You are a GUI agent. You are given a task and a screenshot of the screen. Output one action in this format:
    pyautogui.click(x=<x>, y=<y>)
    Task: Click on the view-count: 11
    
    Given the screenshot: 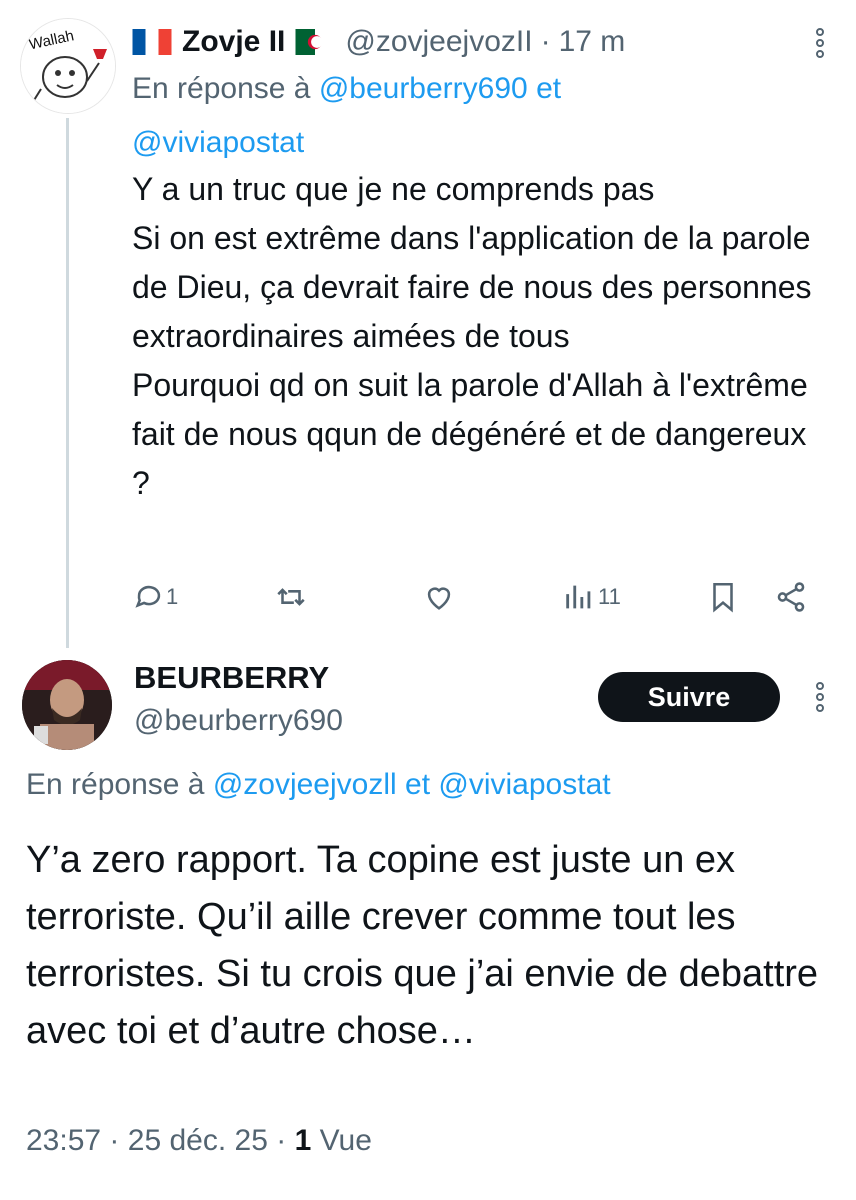 What is the action you would take?
    pyautogui.click(x=609, y=596)
    